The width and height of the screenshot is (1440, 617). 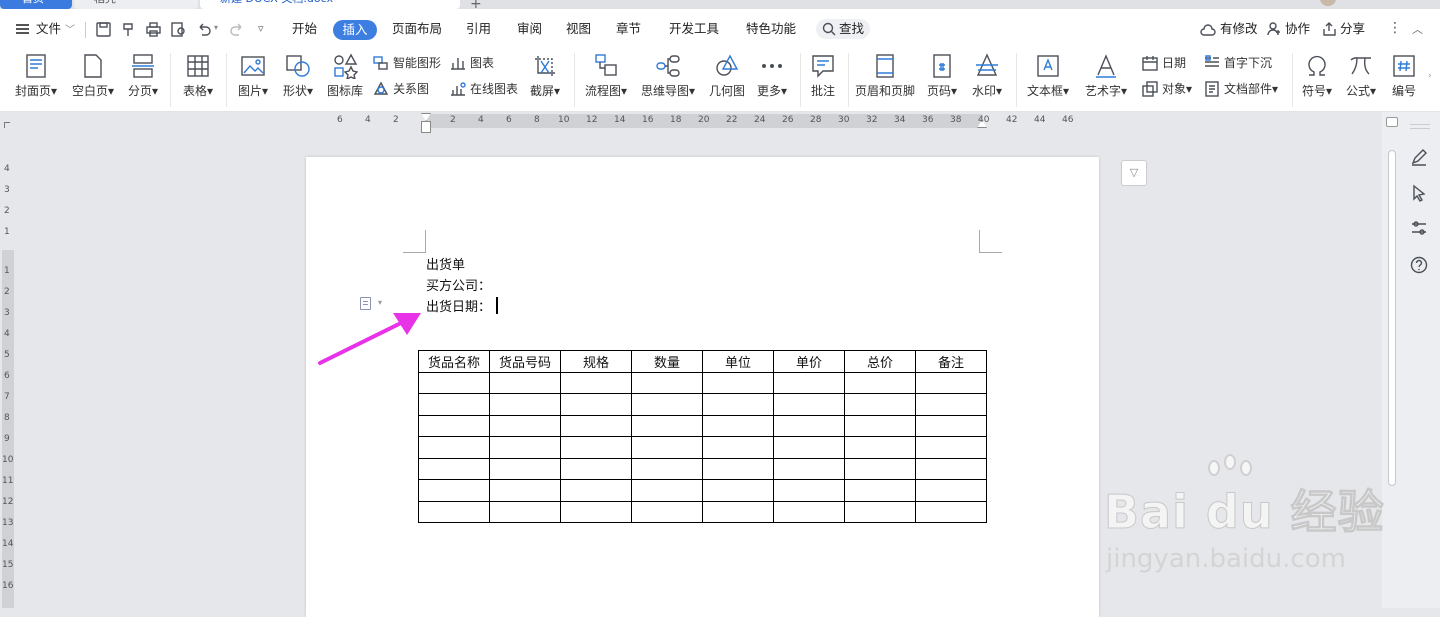 I want to click on tab-docer: 稻壳, so click(x=136, y=4).